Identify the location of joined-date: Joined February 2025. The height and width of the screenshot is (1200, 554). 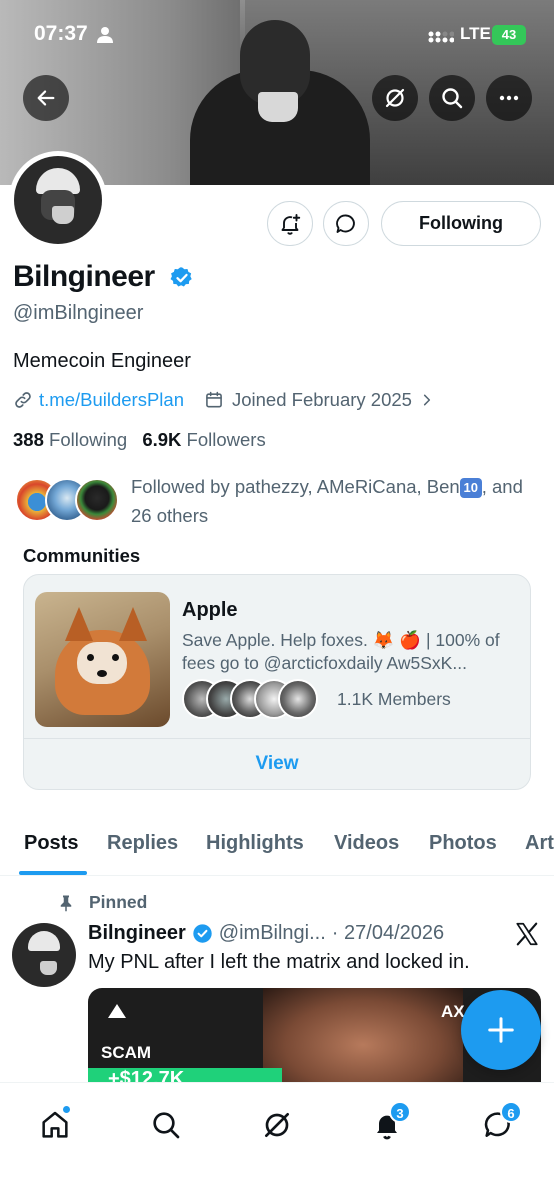
(321, 399).